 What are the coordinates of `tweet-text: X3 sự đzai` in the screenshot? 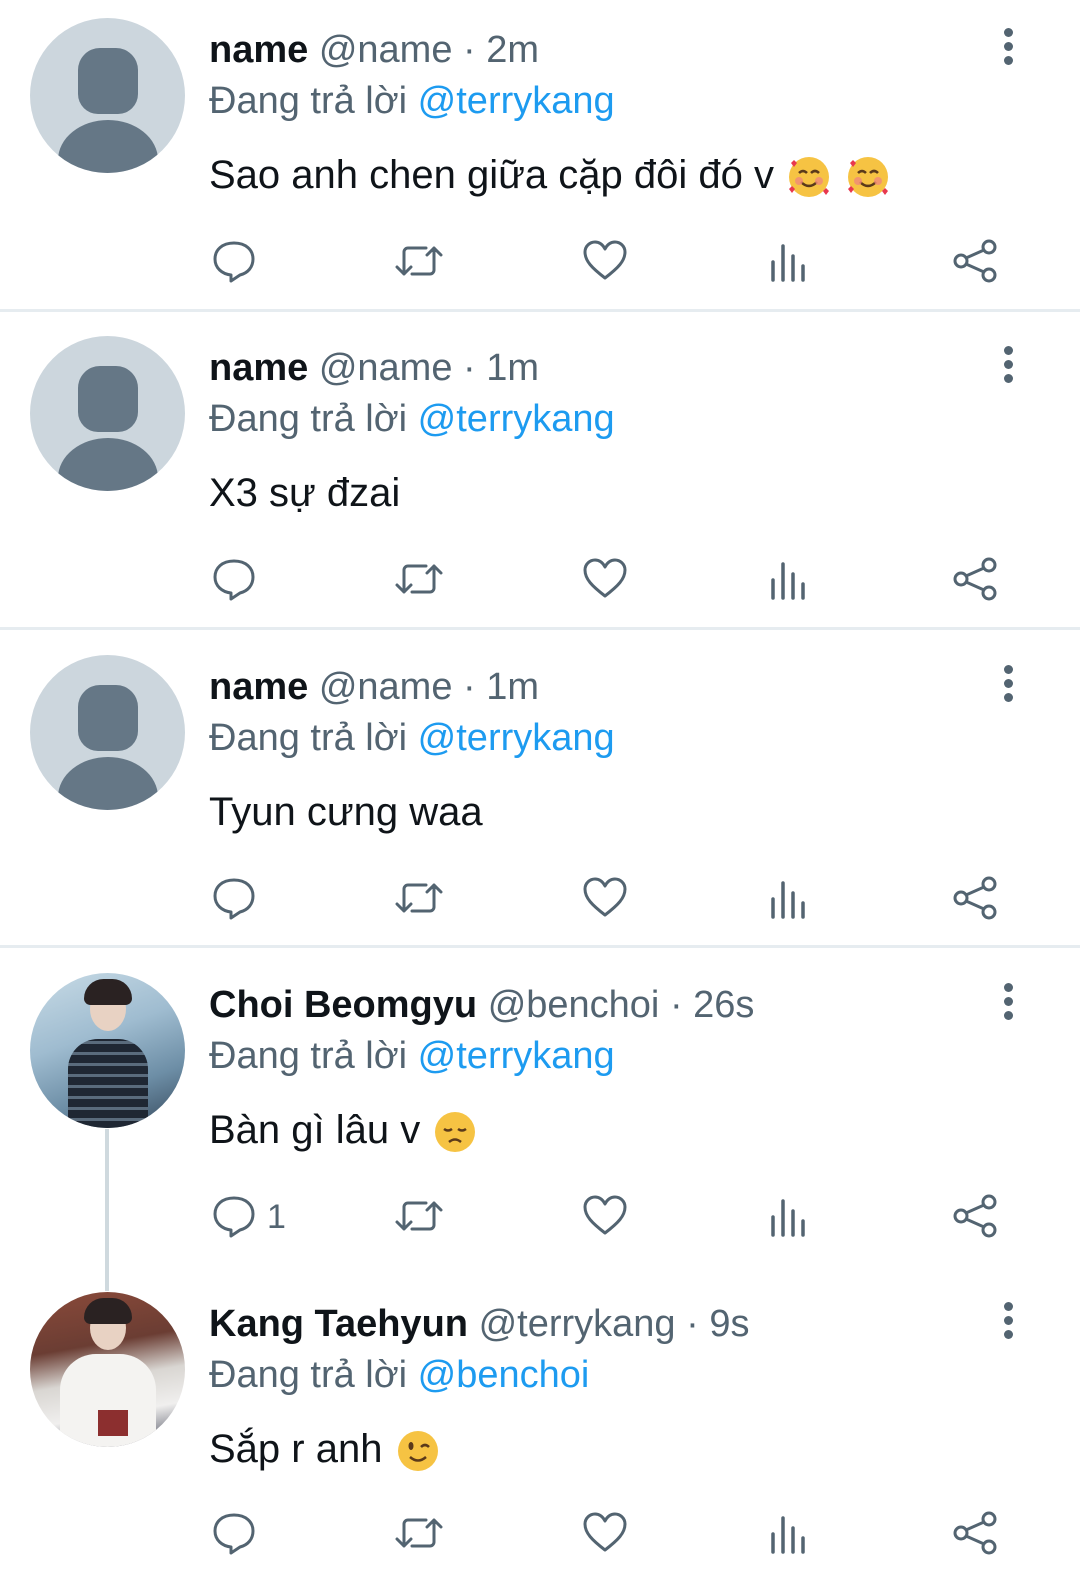 It's located at (304, 493).